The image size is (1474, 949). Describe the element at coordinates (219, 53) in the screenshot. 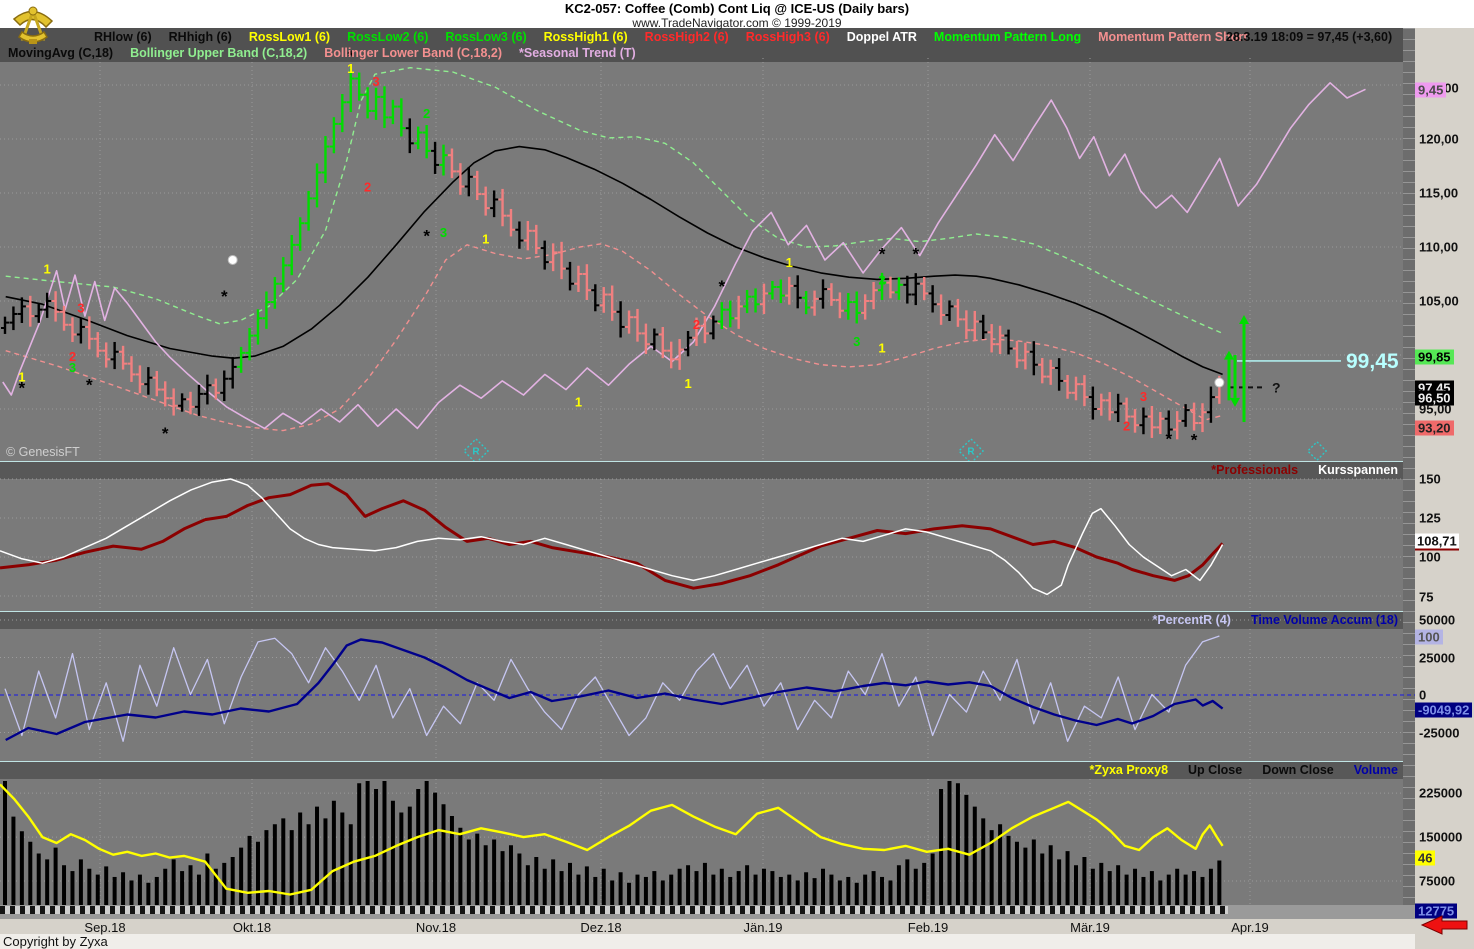

I see `legend-item: Bollinger Upper Band (C,18,2)` at that location.